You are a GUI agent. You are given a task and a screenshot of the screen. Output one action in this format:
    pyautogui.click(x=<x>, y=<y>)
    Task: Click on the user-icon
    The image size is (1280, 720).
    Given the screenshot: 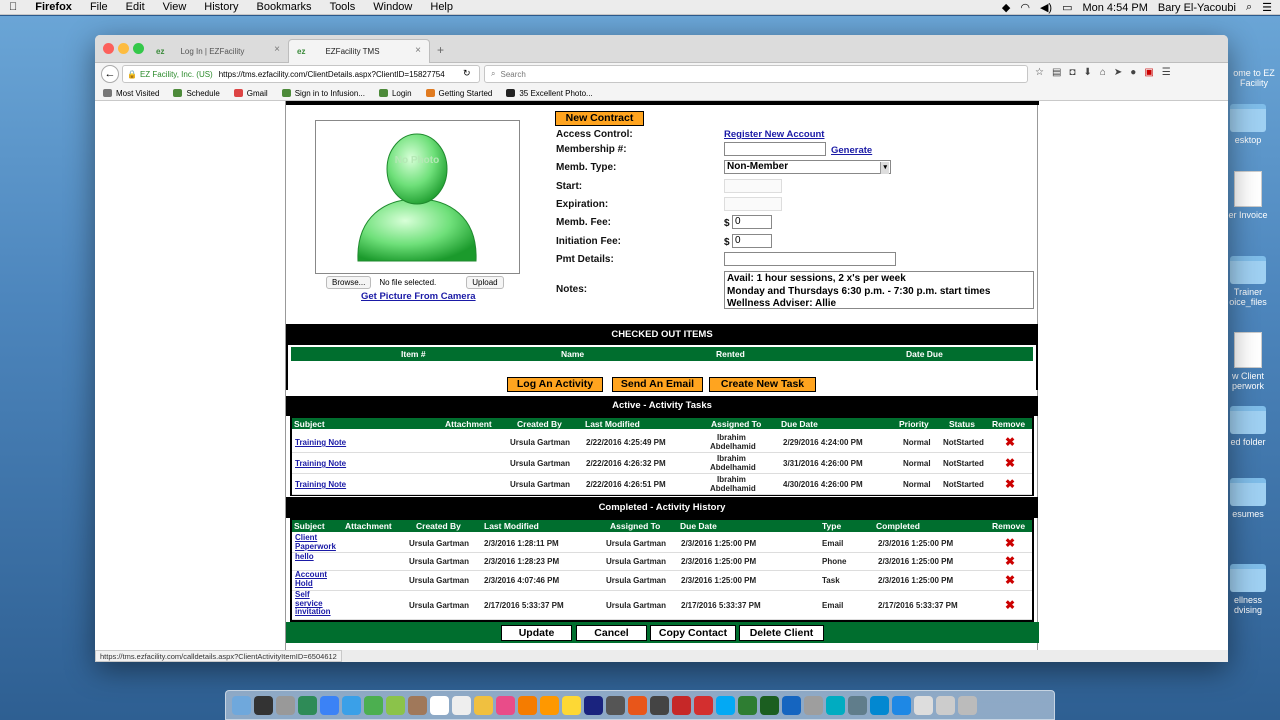 What is the action you would take?
    pyautogui.click(x=747, y=705)
    